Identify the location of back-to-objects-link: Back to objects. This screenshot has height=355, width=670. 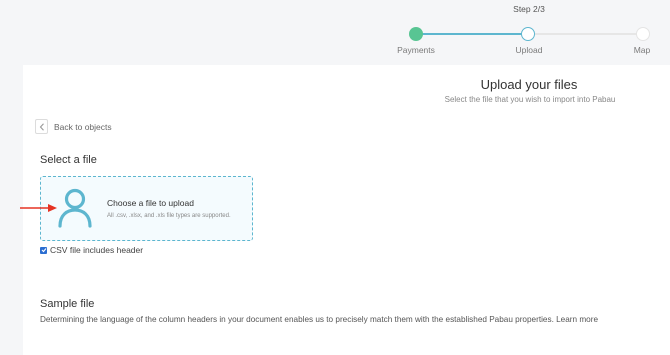
(73, 126).